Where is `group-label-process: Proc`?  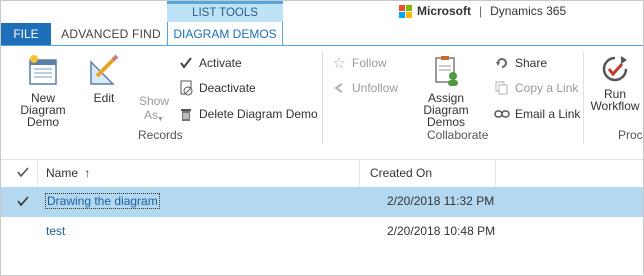
group-label-process: Proc is located at coordinates (630, 135).